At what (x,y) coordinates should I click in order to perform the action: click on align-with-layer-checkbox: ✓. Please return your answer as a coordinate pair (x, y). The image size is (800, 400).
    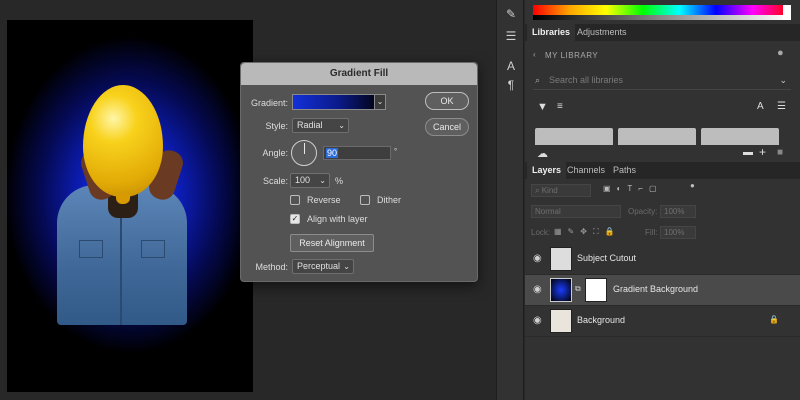
    Looking at the image, I should click on (295, 219).